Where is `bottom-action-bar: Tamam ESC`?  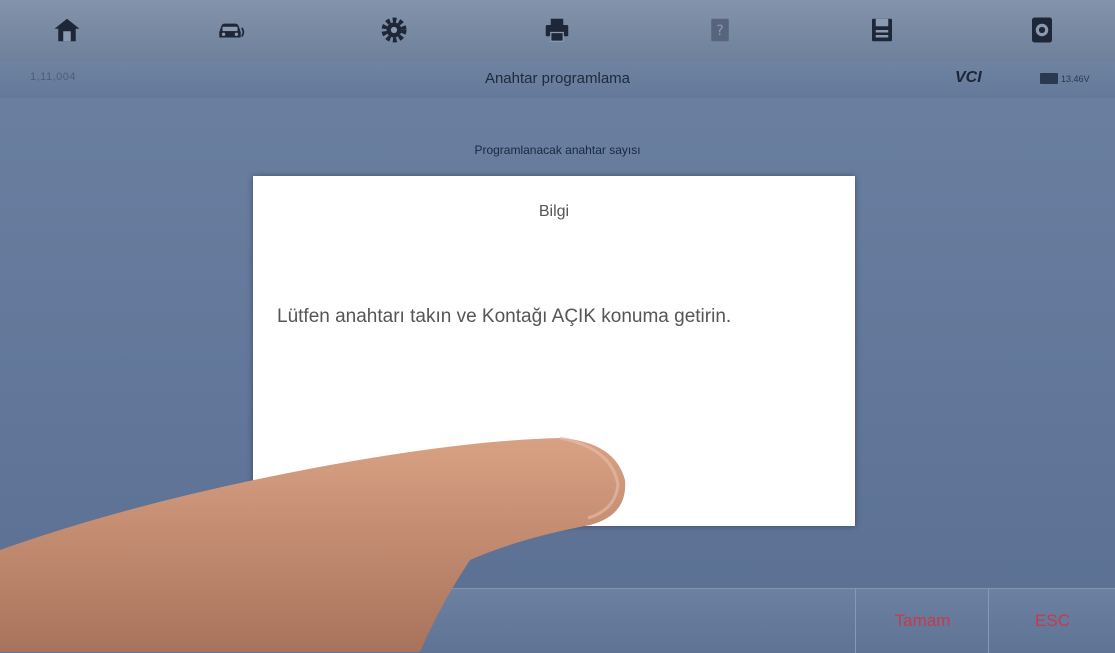 bottom-action-bar: Tamam ESC is located at coordinates (557, 620).